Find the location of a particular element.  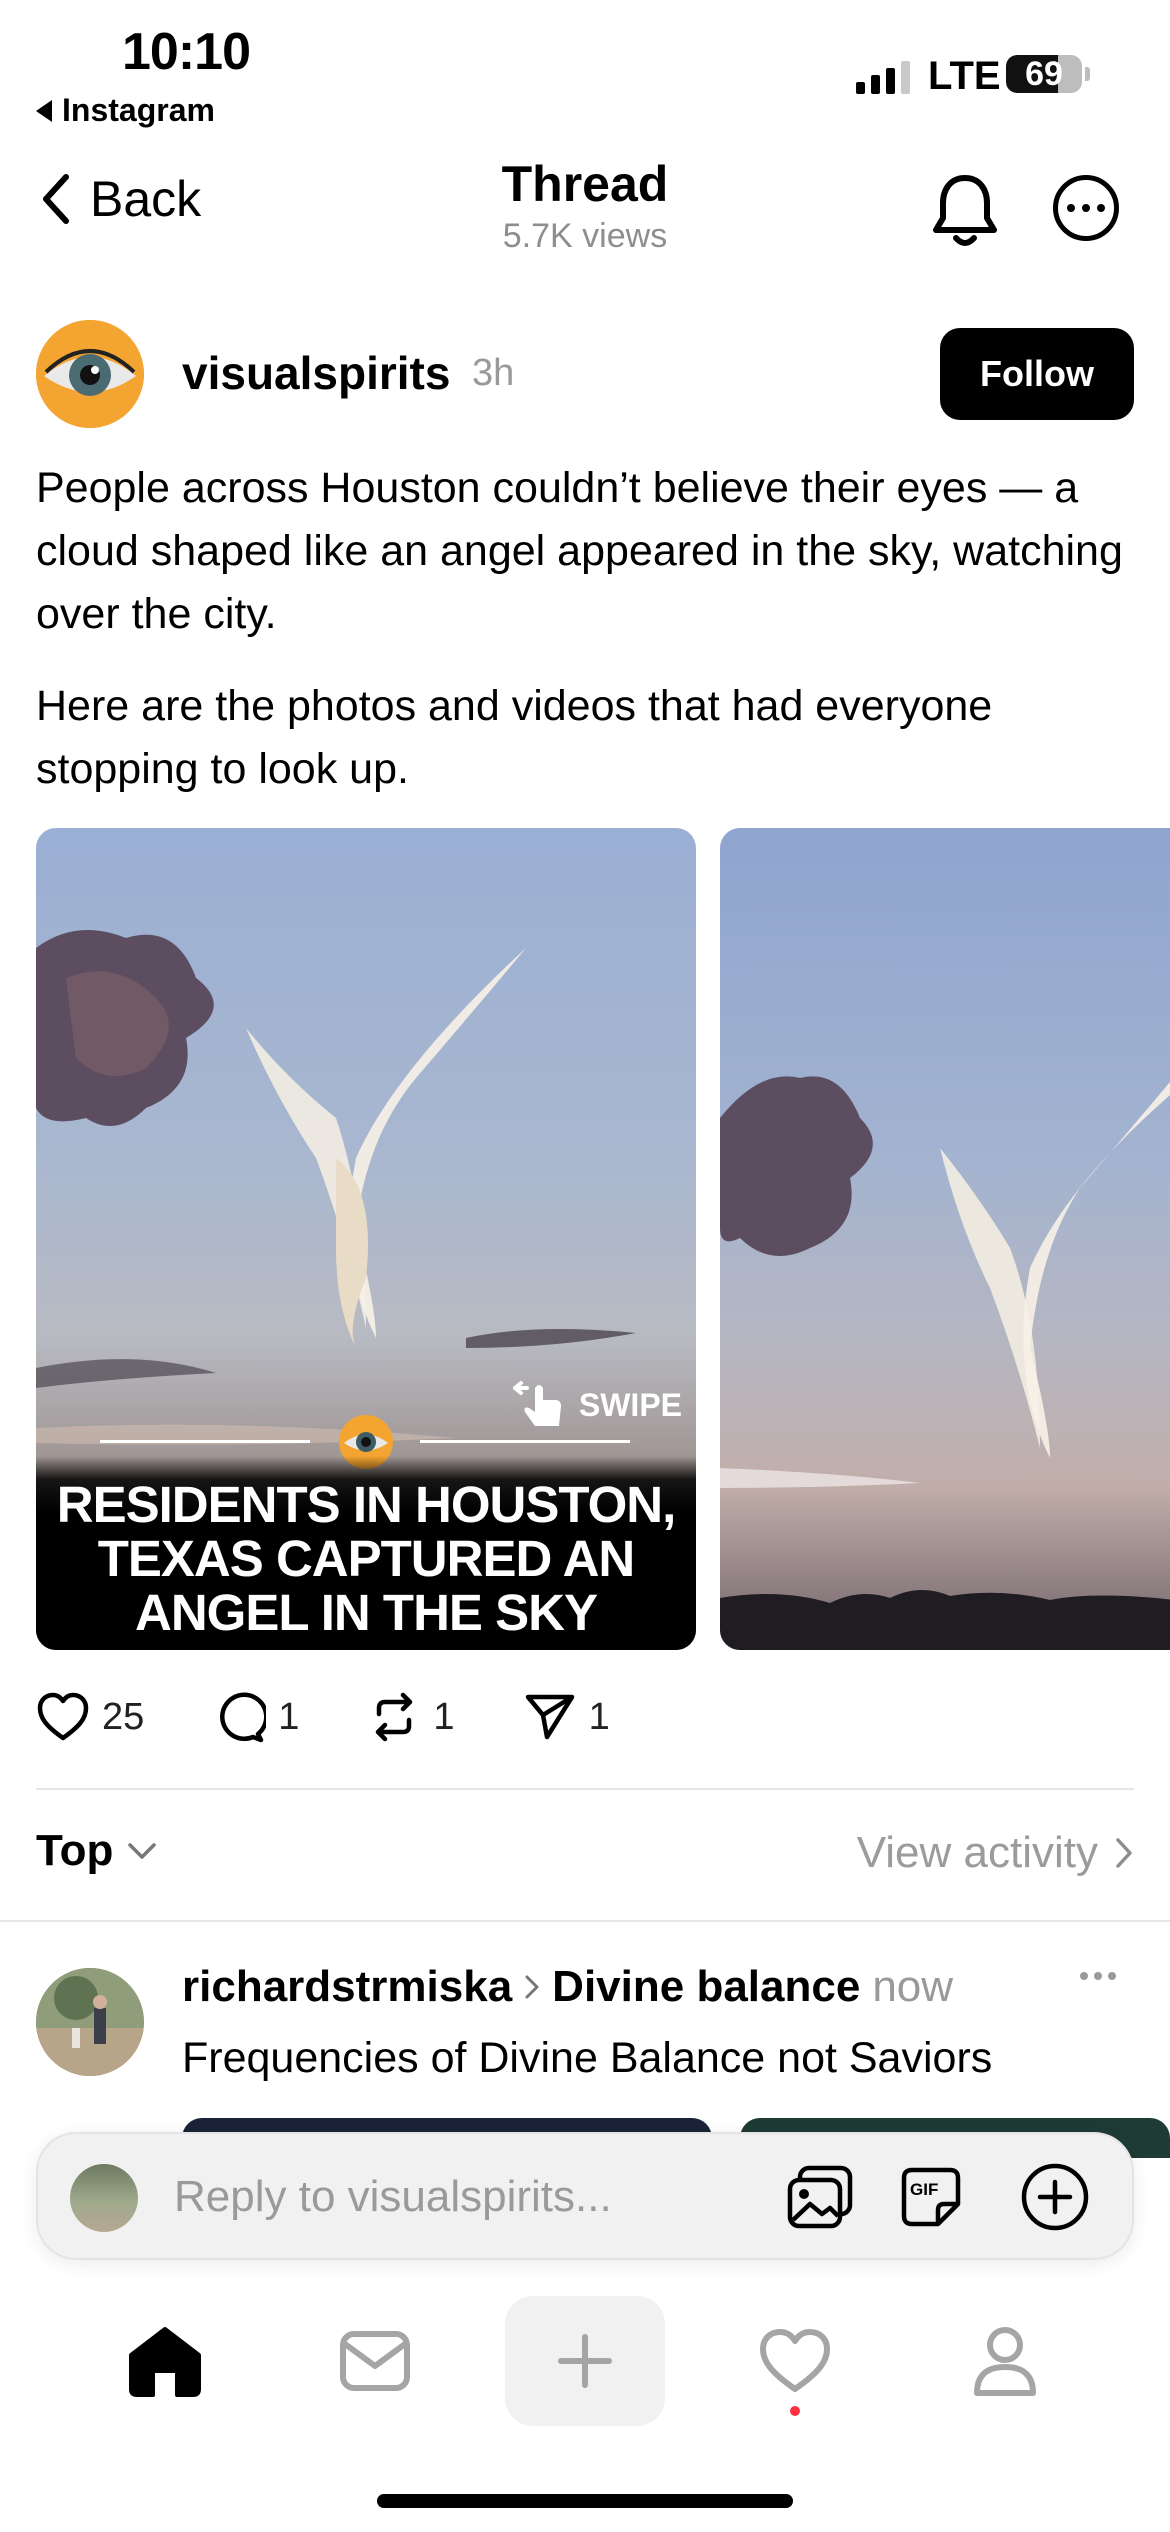

repost-button: 1 is located at coordinates (411, 1717).